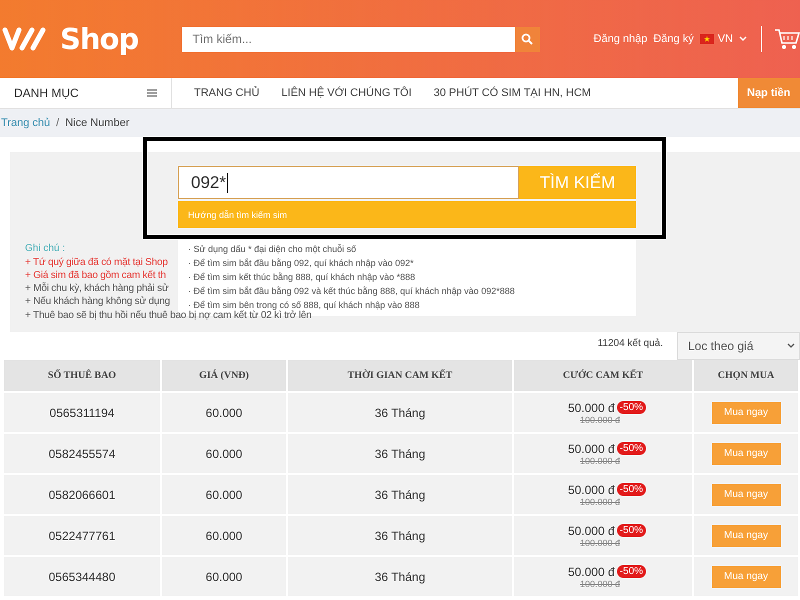 The width and height of the screenshot is (800, 600). I want to click on guide-item: · Để tìm sim kết thúc bằng 888, quí khách nhập vào *888, so click(301, 277).